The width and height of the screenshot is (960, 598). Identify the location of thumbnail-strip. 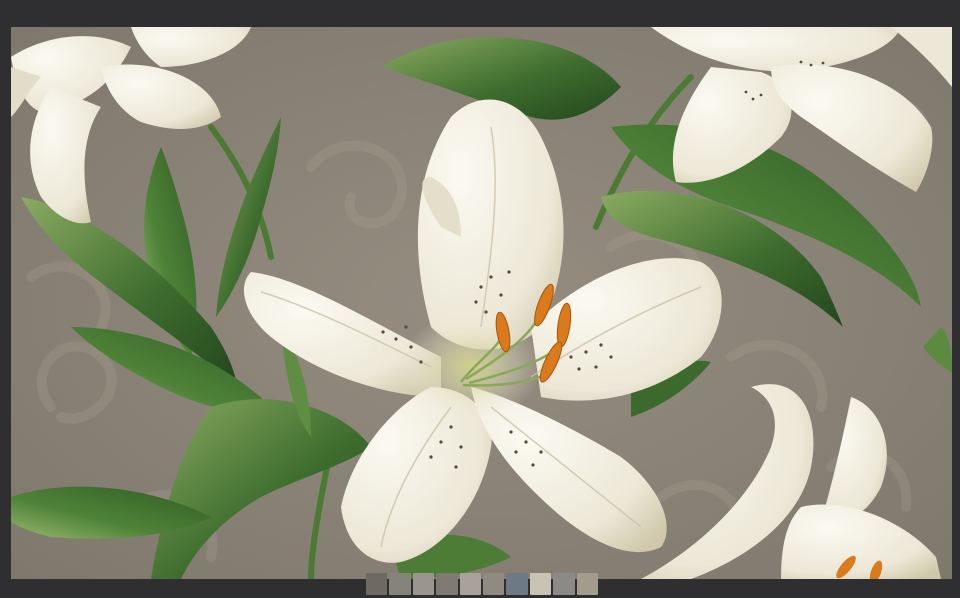
(482, 584).